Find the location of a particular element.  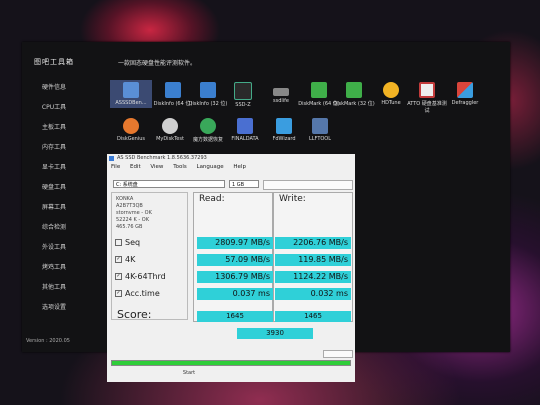

drive-capacity: 465.76 GB is located at coordinates (129, 227).